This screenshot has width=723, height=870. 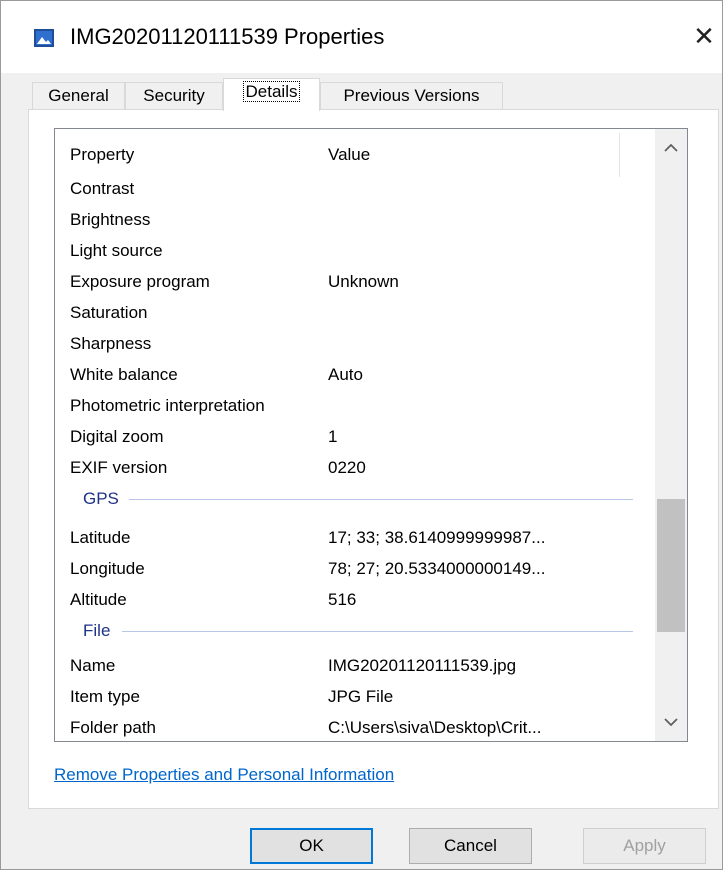 What do you see at coordinates (110, 219) in the screenshot?
I see `property-name: Brightness` at bounding box center [110, 219].